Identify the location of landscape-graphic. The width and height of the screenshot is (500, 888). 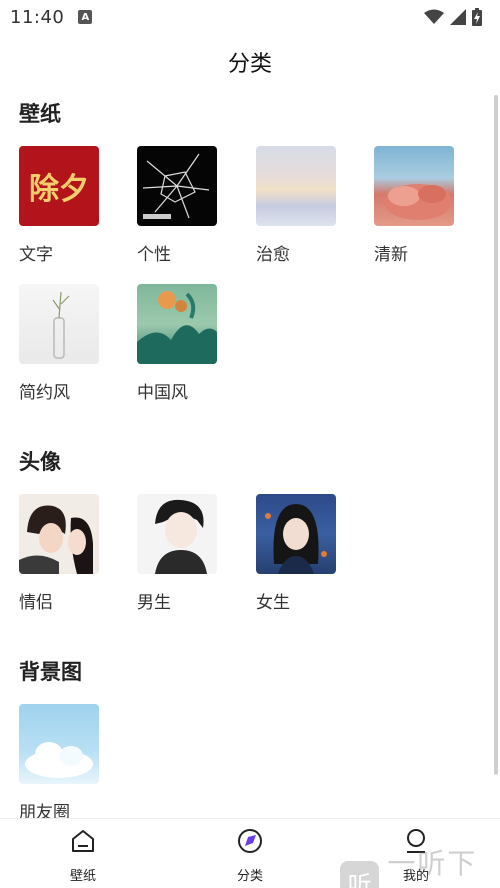
(177, 327).